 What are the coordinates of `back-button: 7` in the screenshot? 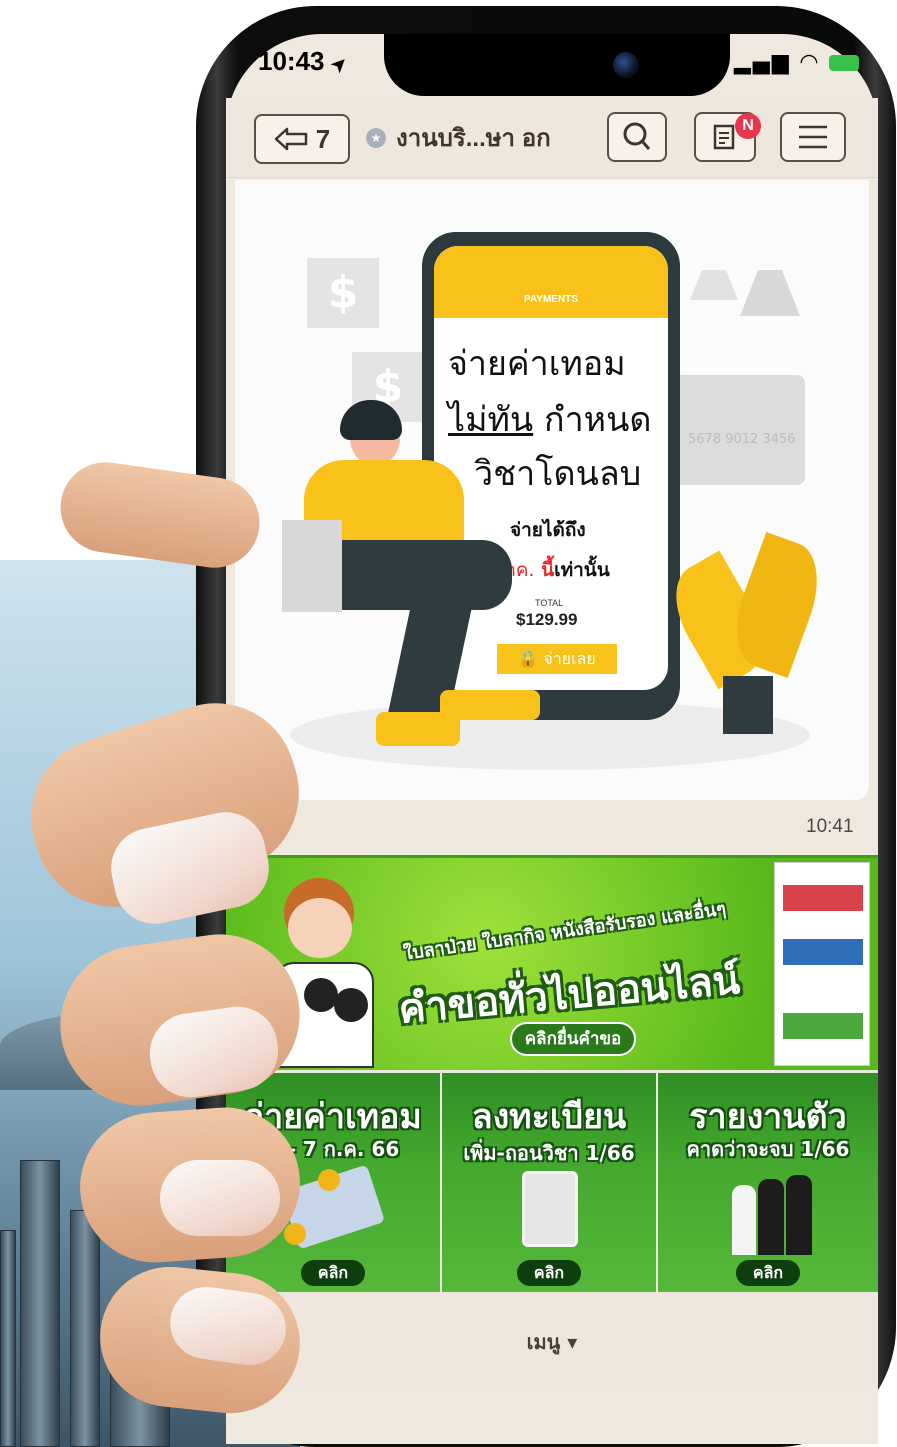 It's located at (302, 139).